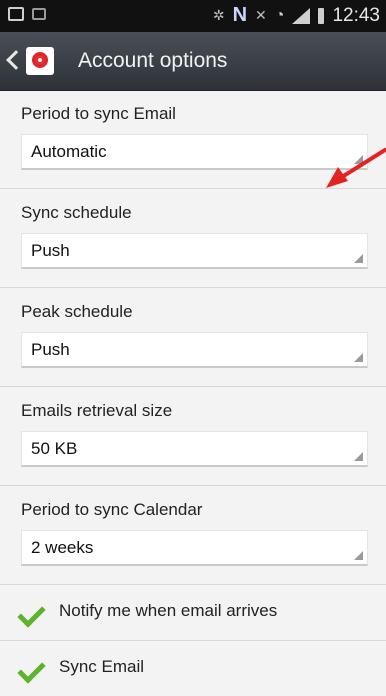 The height and width of the screenshot is (696, 386). Describe the element at coordinates (218, 15) in the screenshot. I see `vibrate-icon: ✲` at that location.